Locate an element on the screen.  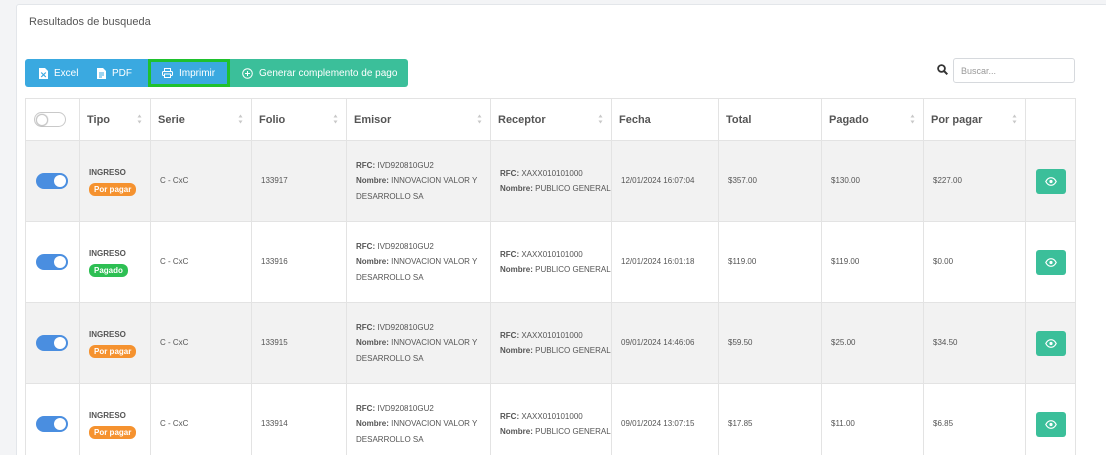
select-all-toggle is located at coordinates (50, 119).